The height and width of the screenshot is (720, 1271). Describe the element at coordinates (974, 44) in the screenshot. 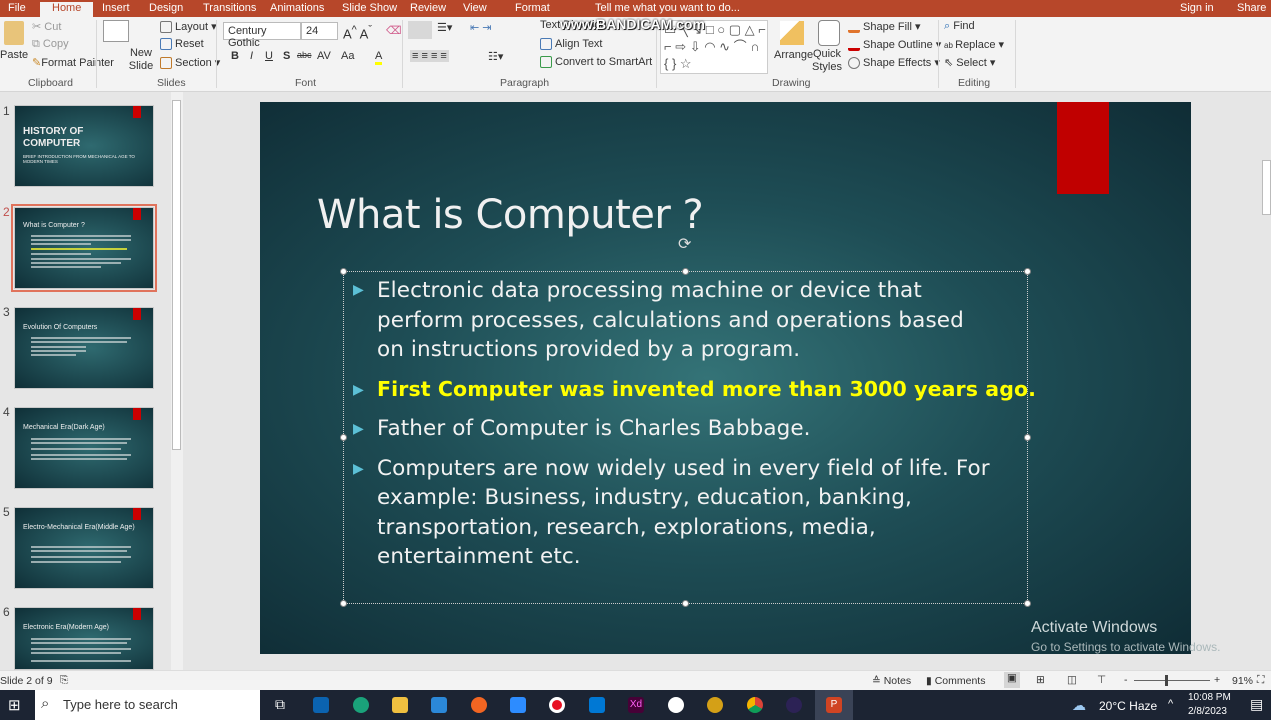

I see `replace-button: ab Replace ▾` at that location.